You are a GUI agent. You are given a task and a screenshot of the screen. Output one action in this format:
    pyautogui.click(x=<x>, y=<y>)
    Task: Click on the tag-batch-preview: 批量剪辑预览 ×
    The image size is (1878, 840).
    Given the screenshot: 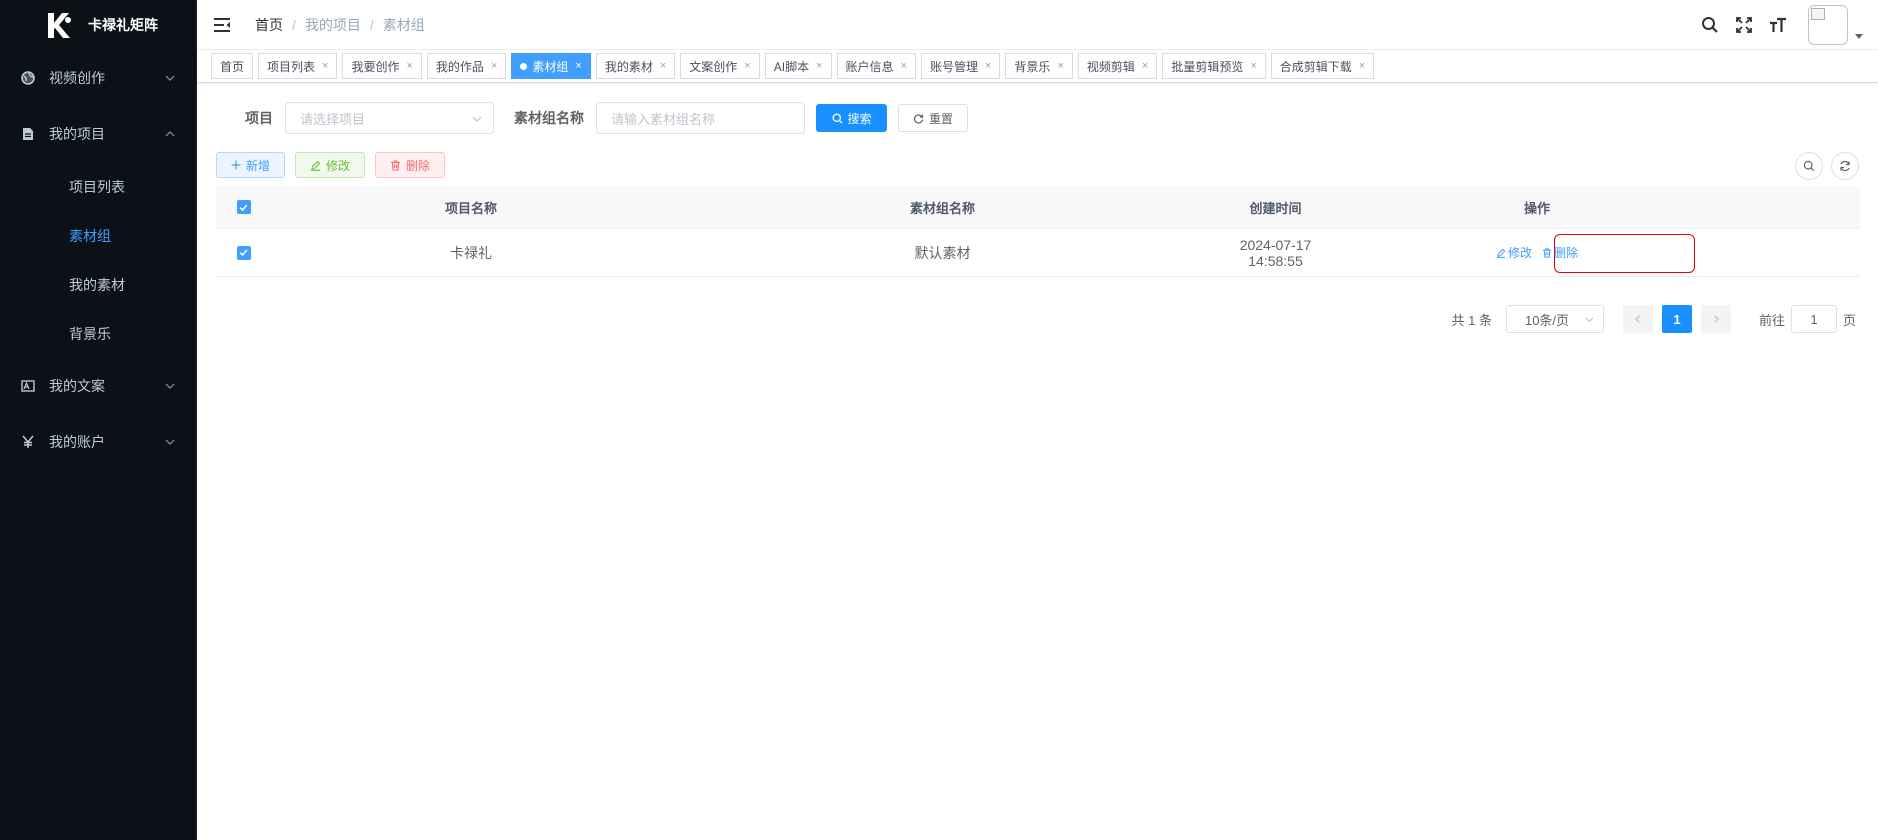 What is the action you would take?
    pyautogui.click(x=1214, y=66)
    